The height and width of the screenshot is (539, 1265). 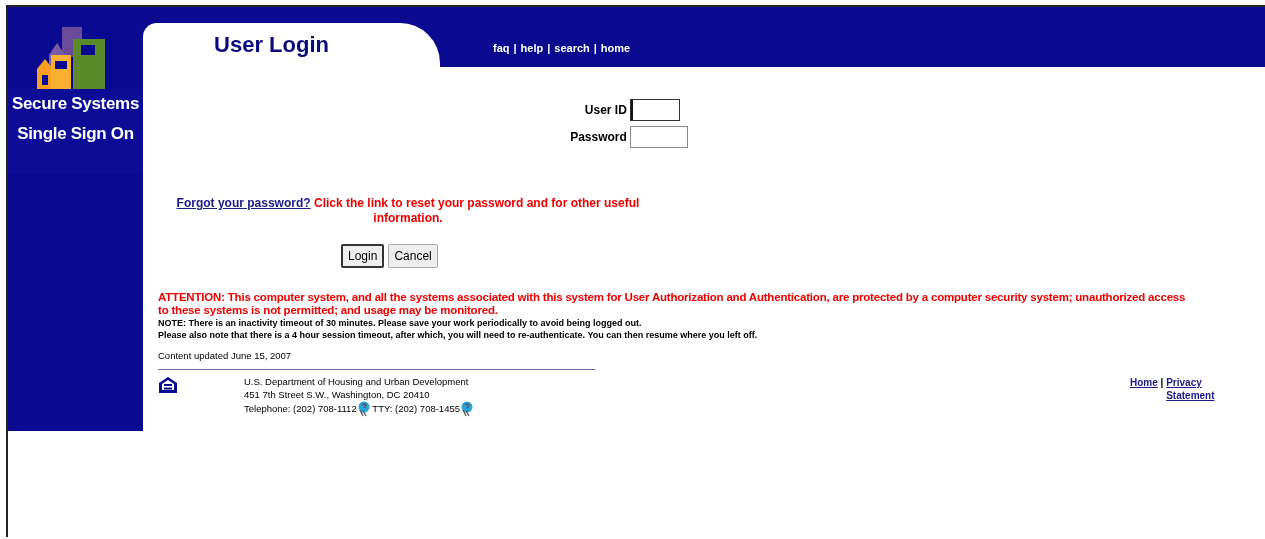 What do you see at coordinates (572, 48) in the screenshot?
I see `nav-link: search` at bounding box center [572, 48].